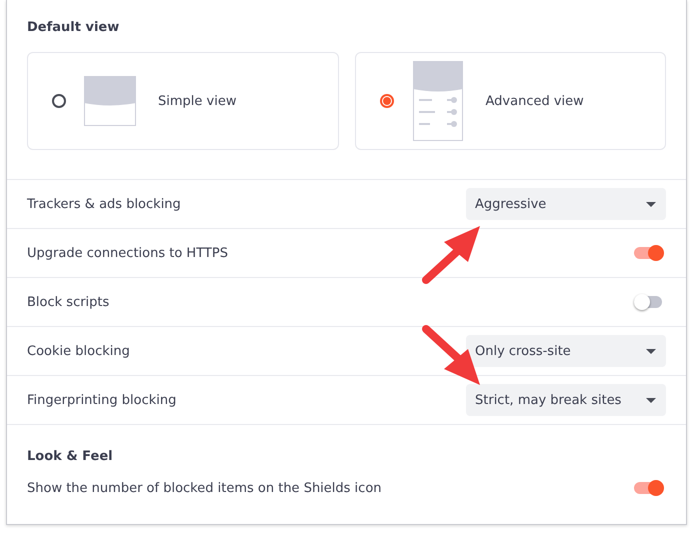 The width and height of the screenshot is (693, 535). Describe the element at coordinates (78, 351) in the screenshot. I see `setting-label: Cookie blocking` at that location.